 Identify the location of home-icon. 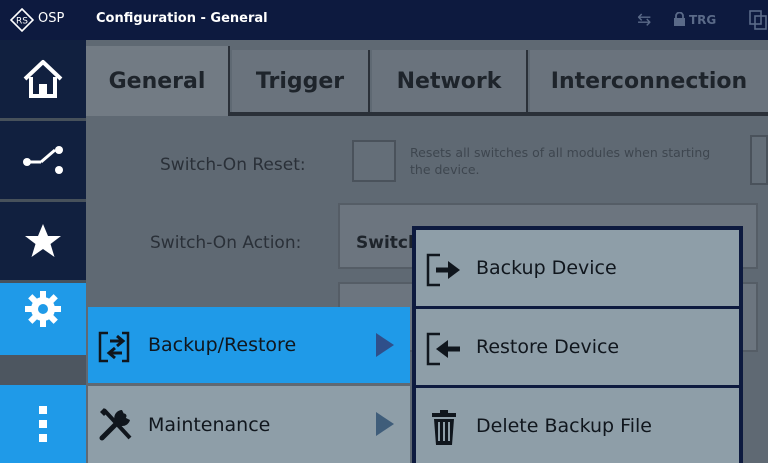
(43, 79).